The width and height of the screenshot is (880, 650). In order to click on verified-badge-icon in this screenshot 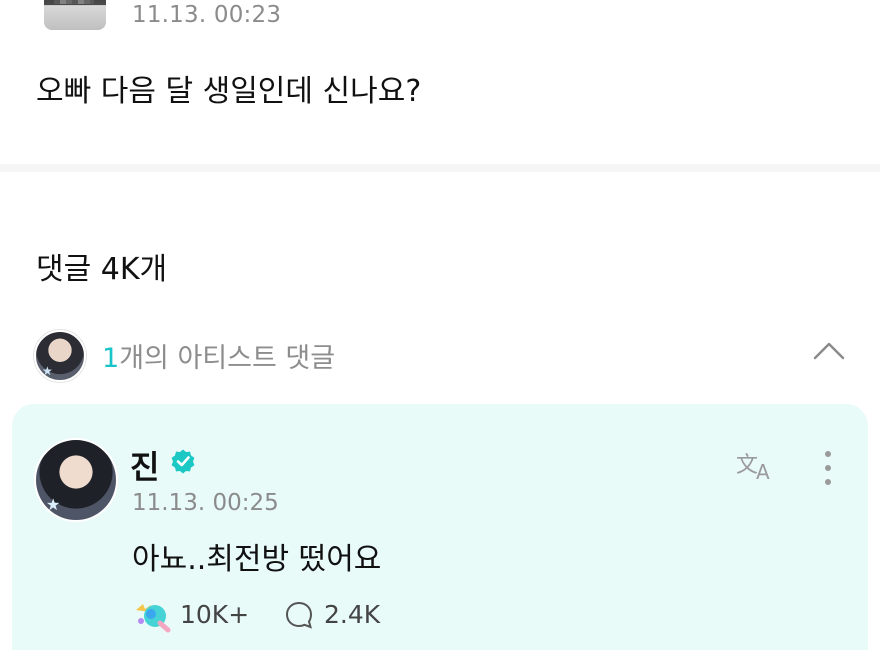, I will do `click(183, 461)`.